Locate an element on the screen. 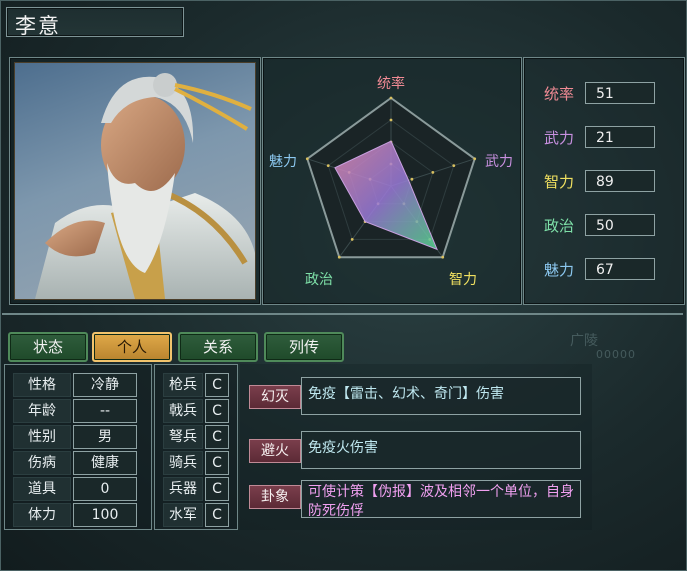  personal-label: 体力 is located at coordinates (42, 515).